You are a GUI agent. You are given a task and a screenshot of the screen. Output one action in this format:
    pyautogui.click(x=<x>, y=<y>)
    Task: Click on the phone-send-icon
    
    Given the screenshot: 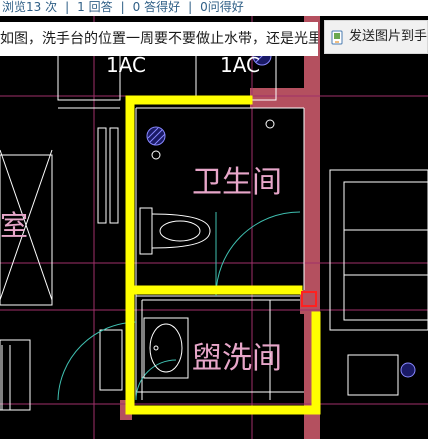 What is the action you would take?
    pyautogui.click(x=337, y=37)
    